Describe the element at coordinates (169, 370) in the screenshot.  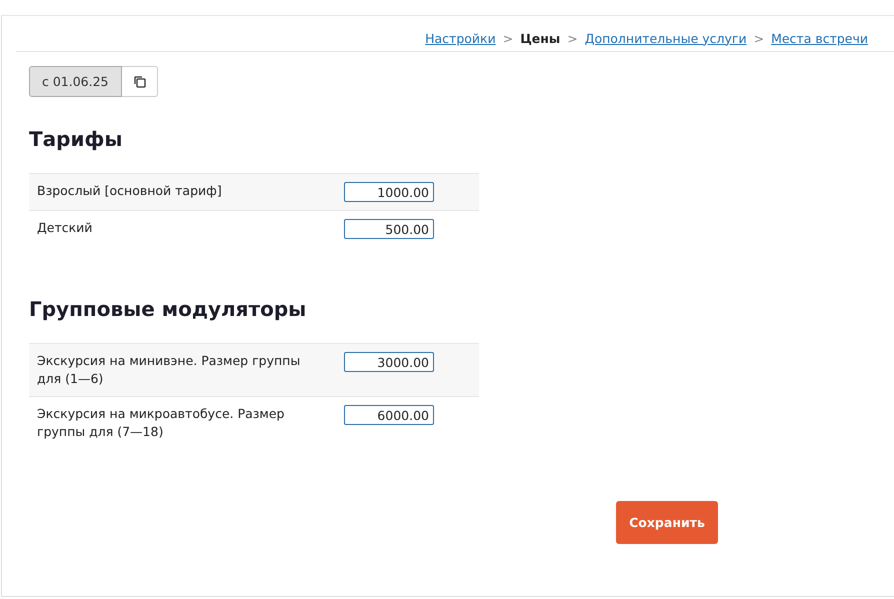
I see `price-label: Экскурсия на минивэне. Размер группы для (1—6)` at that location.